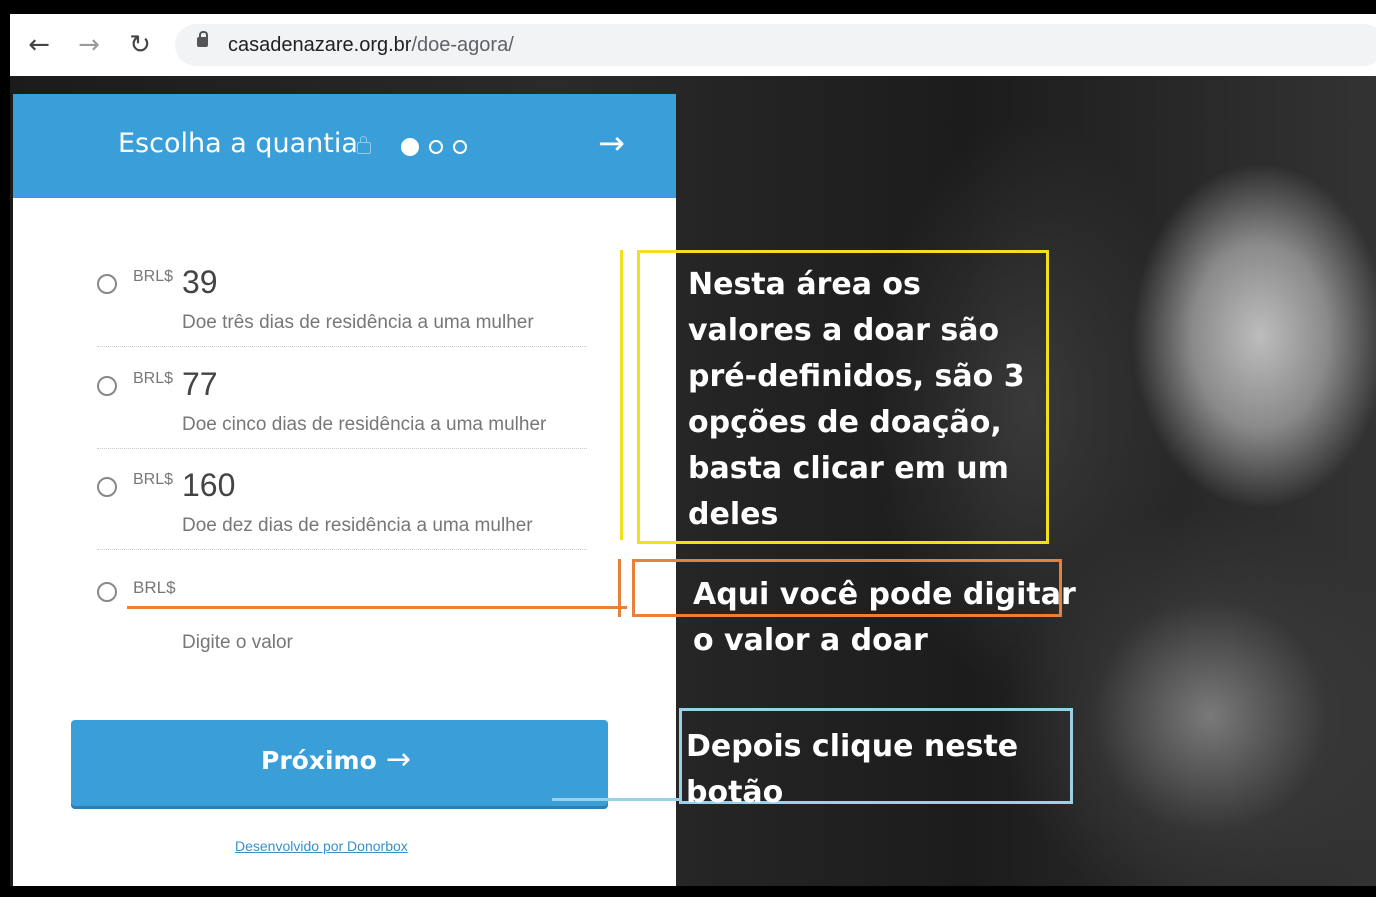 The width and height of the screenshot is (1376, 897). I want to click on amount-value: 39, so click(200, 282).